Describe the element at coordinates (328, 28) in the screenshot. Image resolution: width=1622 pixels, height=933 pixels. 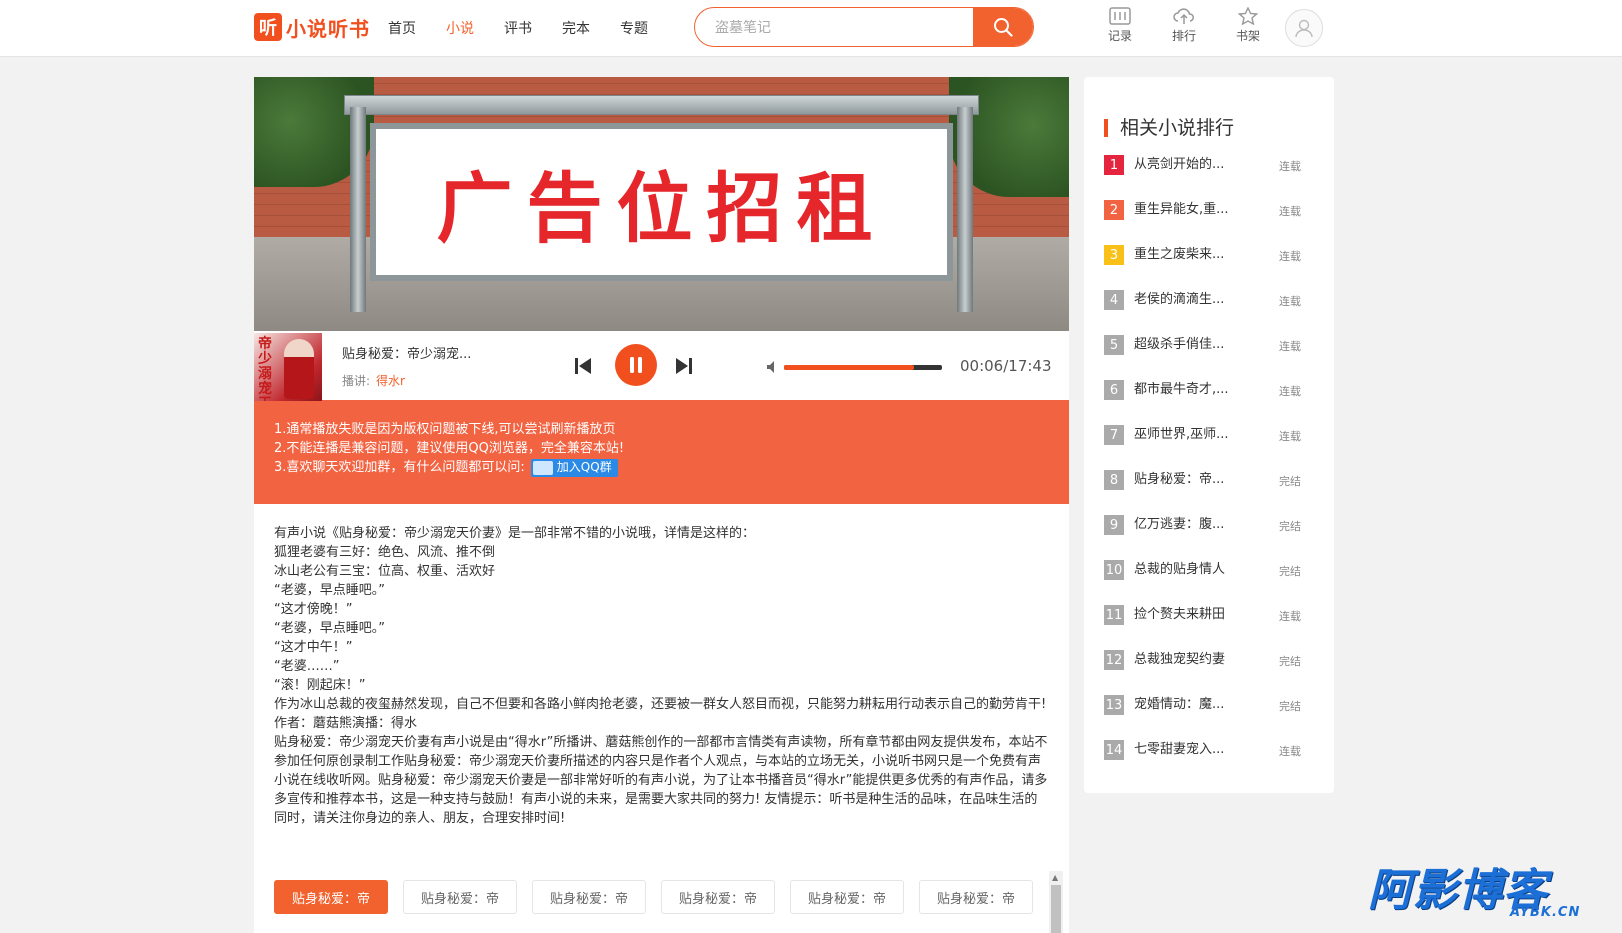
I see `logo-text: 小说听书` at that location.